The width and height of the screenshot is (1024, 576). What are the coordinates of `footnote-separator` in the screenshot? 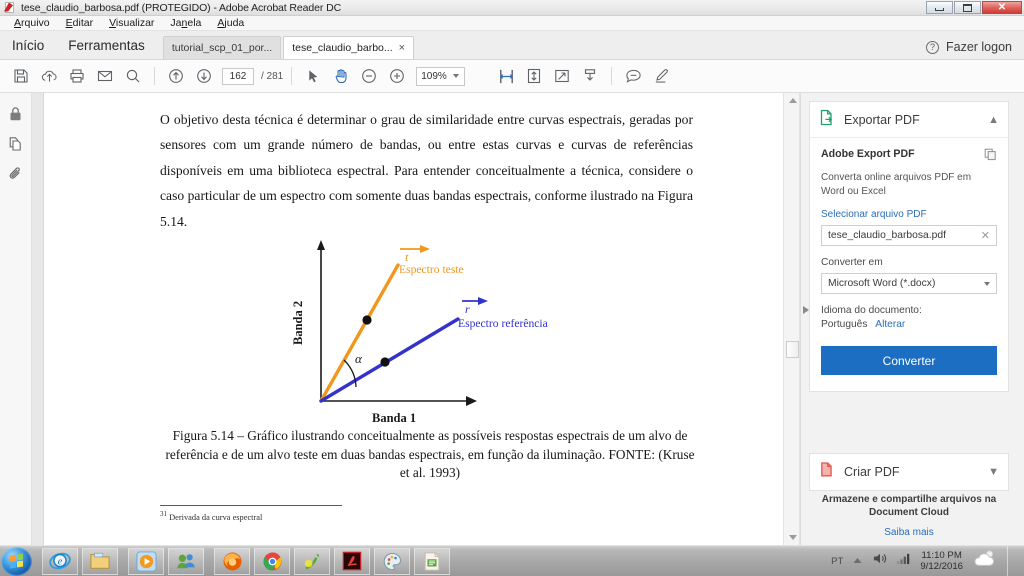 It's located at (251, 505).